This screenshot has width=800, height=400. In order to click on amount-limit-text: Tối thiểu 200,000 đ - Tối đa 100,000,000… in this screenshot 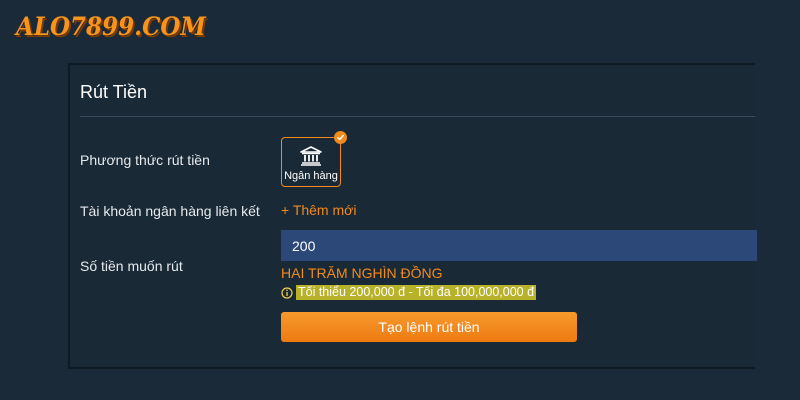, I will do `click(416, 292)`.